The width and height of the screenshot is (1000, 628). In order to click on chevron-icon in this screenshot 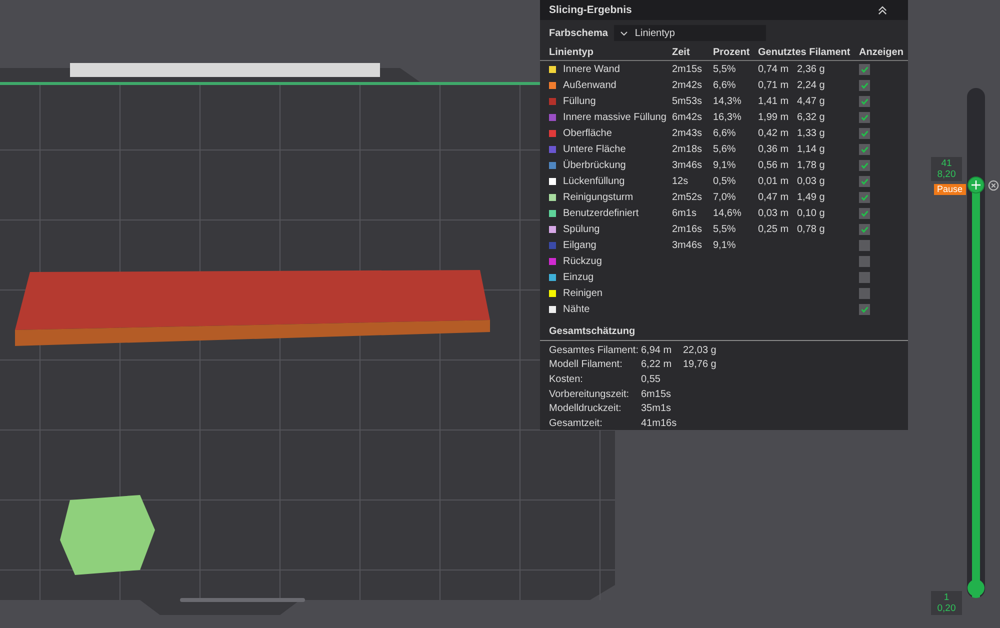, I will do `click(624, 33)`.